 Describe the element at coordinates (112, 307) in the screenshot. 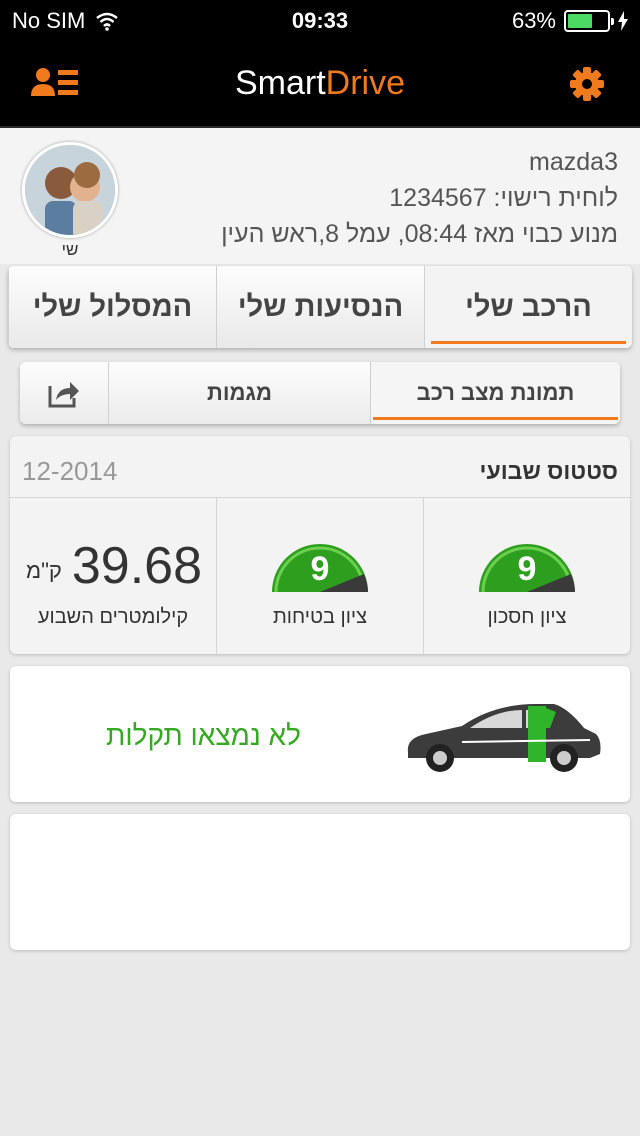

I see `tab-my-route: המסלול שלי` at that location.